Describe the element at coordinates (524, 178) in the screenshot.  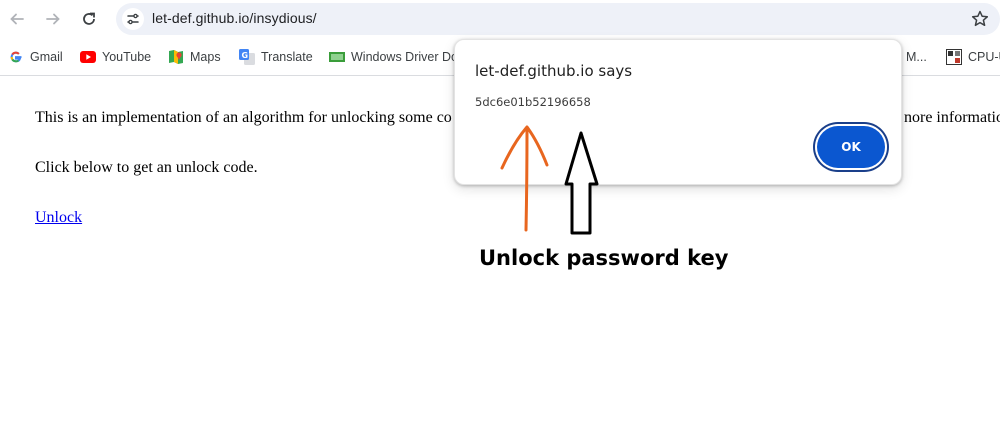
I see `orange-arrow` at that location.